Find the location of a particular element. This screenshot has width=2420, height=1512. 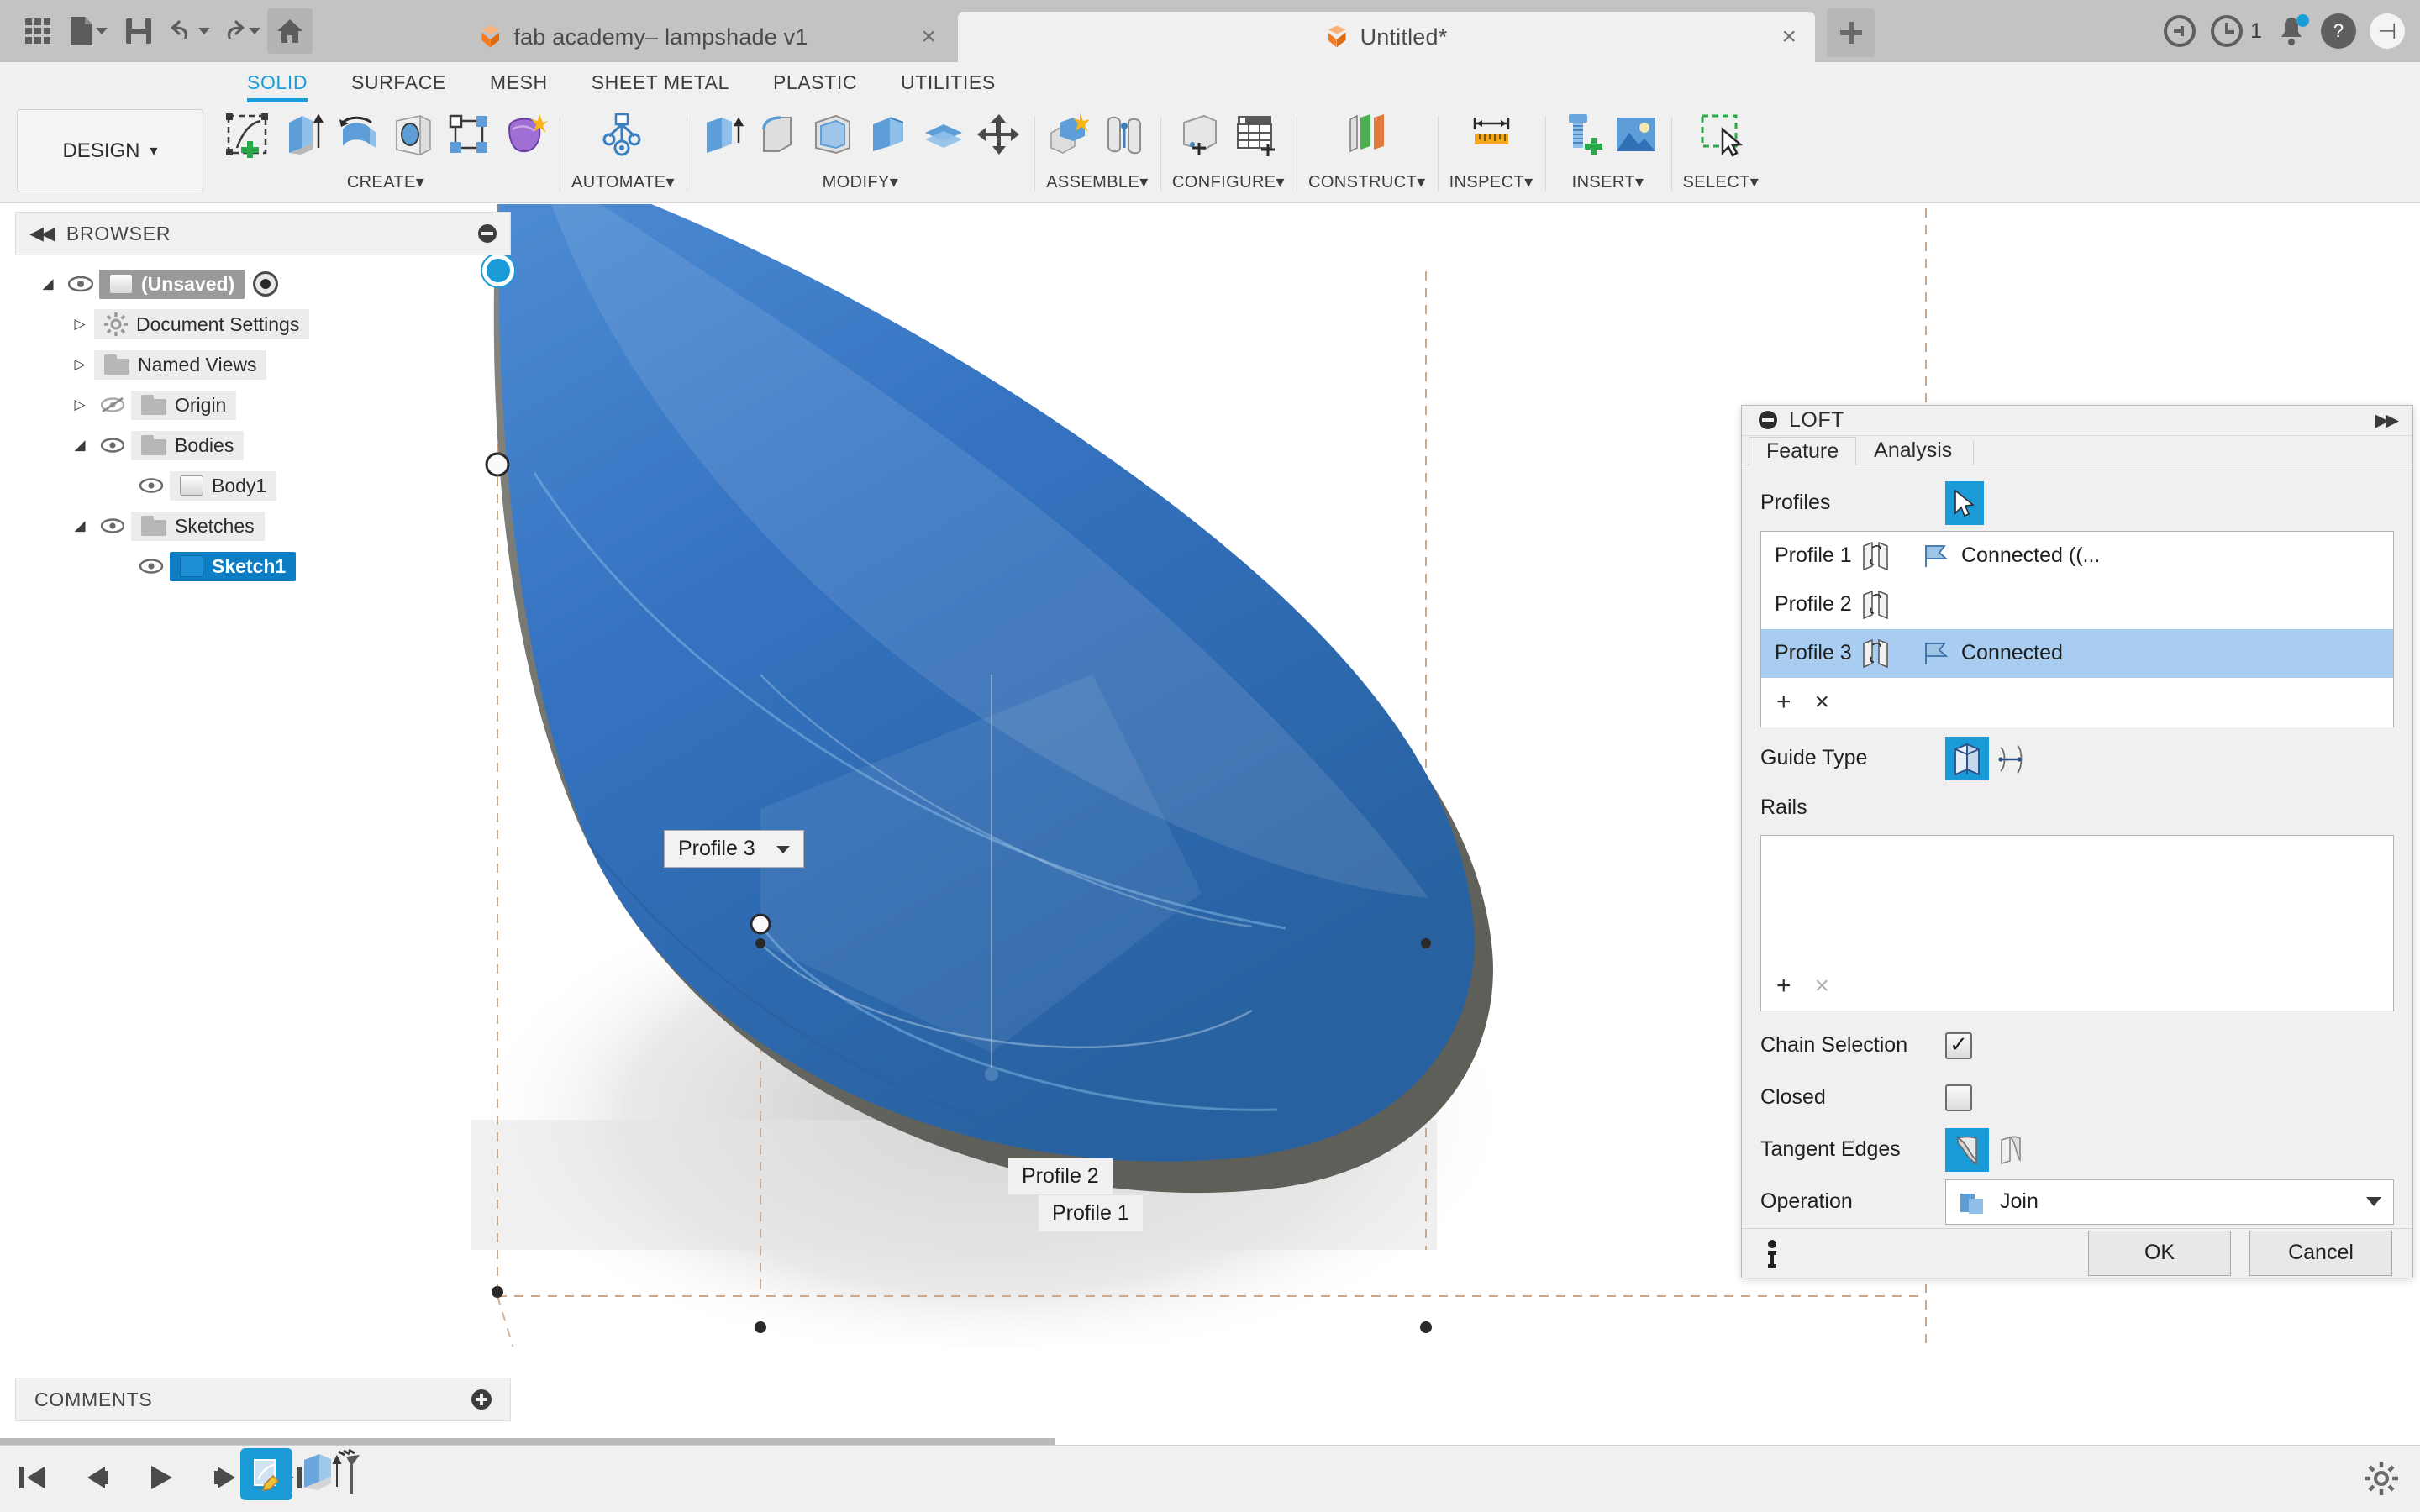

profile-tag-2: Profile 2 is located at coordinates (1060, 1176).